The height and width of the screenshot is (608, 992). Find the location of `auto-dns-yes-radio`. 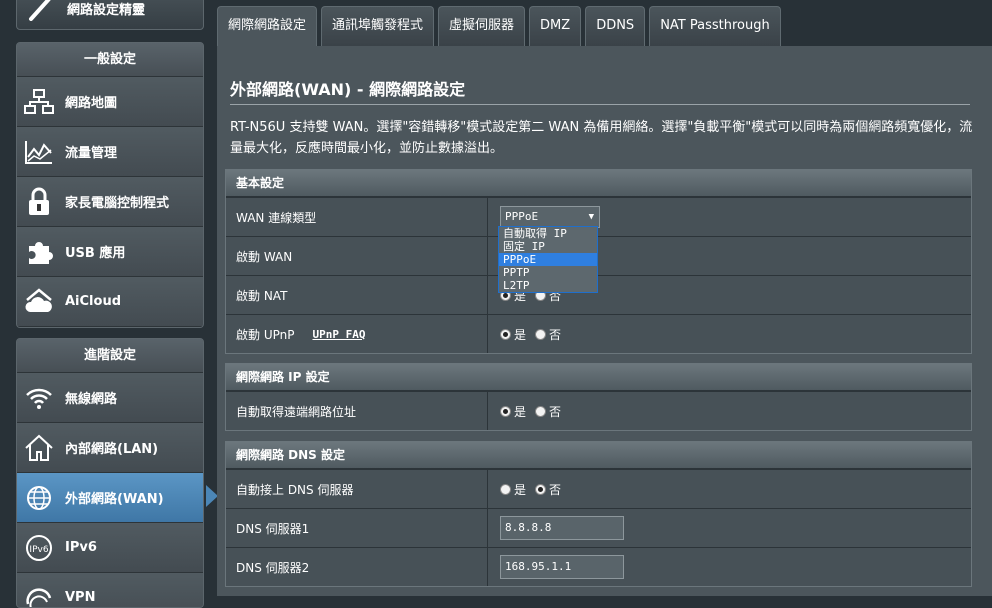

auto-dns-yes-radio is located at coordinates (505, 489).